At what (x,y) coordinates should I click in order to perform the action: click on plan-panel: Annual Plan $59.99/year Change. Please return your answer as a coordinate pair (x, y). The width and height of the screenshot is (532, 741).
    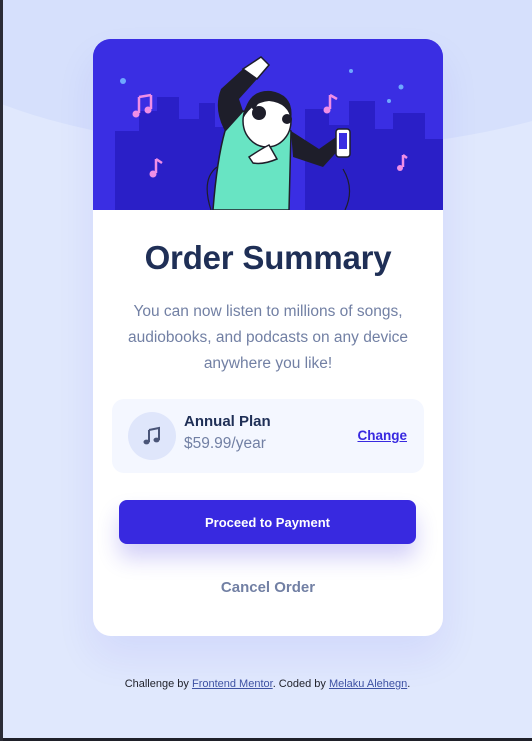
    Looking at the image, I should click on (268, 436).